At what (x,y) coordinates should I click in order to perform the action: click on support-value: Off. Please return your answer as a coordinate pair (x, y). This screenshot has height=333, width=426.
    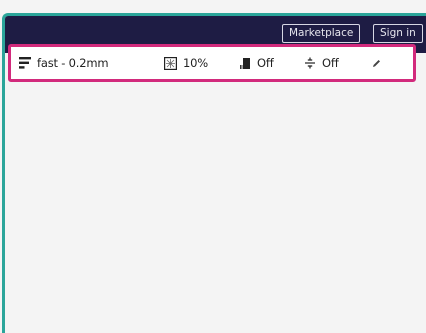
    Looking at the image, I should click on (265, 63).